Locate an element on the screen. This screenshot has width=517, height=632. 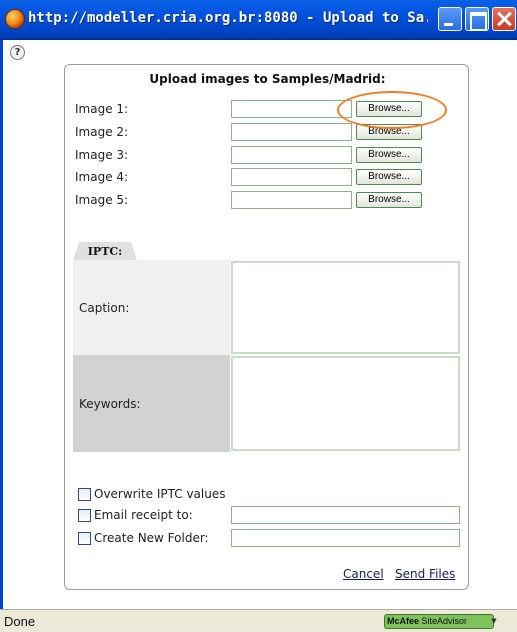
siteadvisor-dropdown-icon: ▼ is located at coordinates (494, 621).